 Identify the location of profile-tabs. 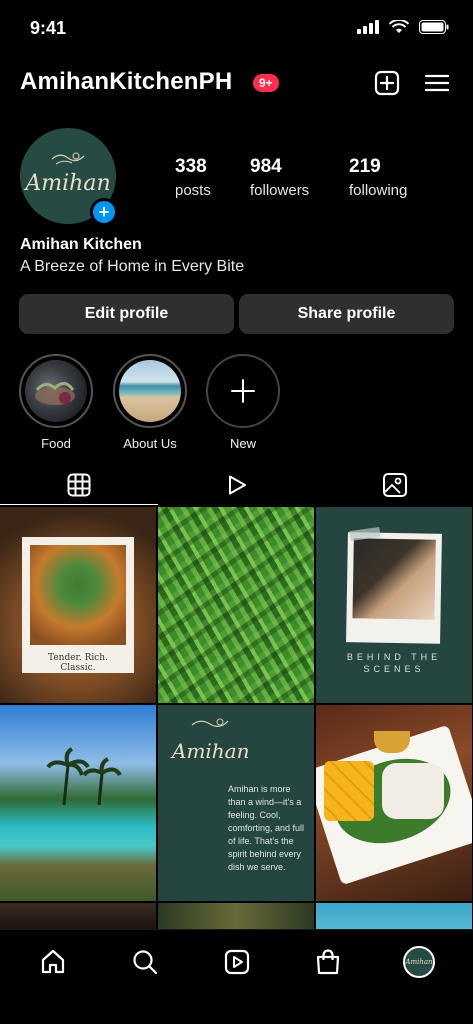
(236, 486).